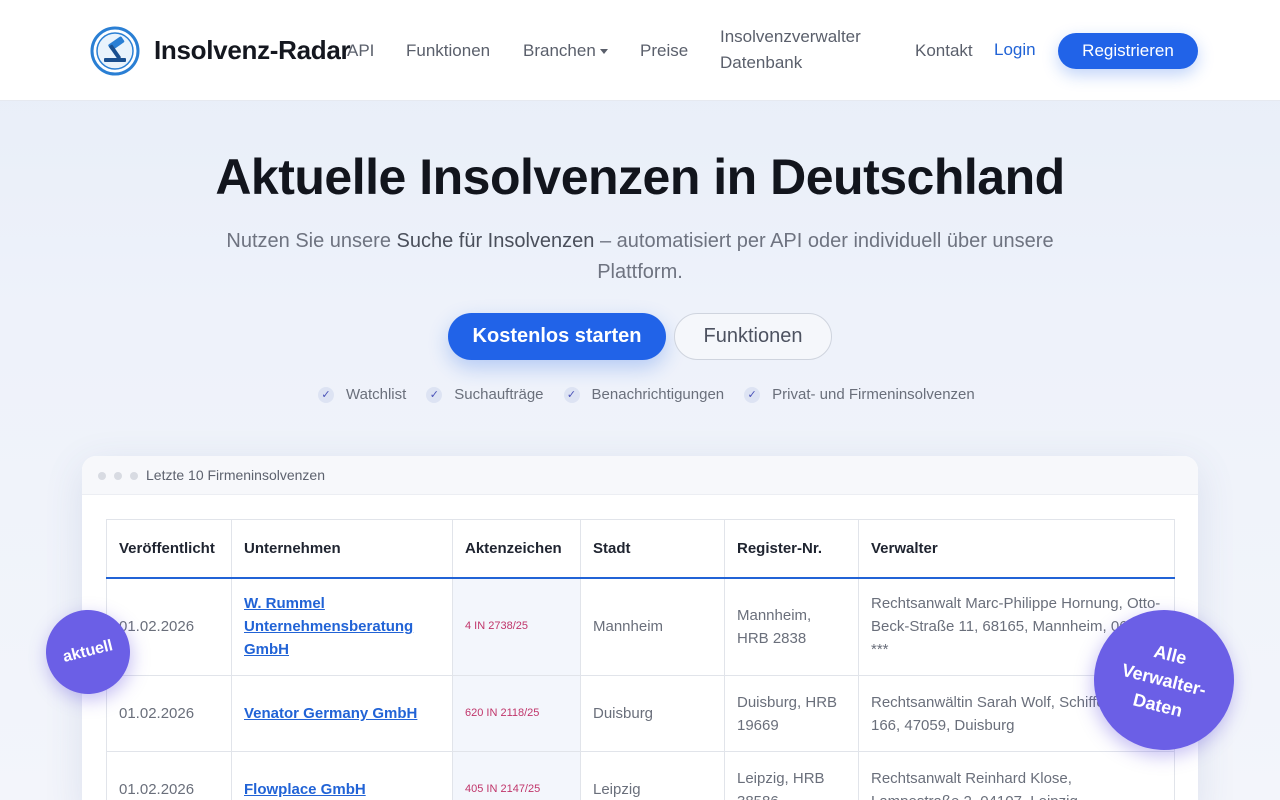 The height and width of the screenshot is (800, 1280). I want to click on feature-label: Privat- und Firmeninsolvenzen, so click(873, 394).